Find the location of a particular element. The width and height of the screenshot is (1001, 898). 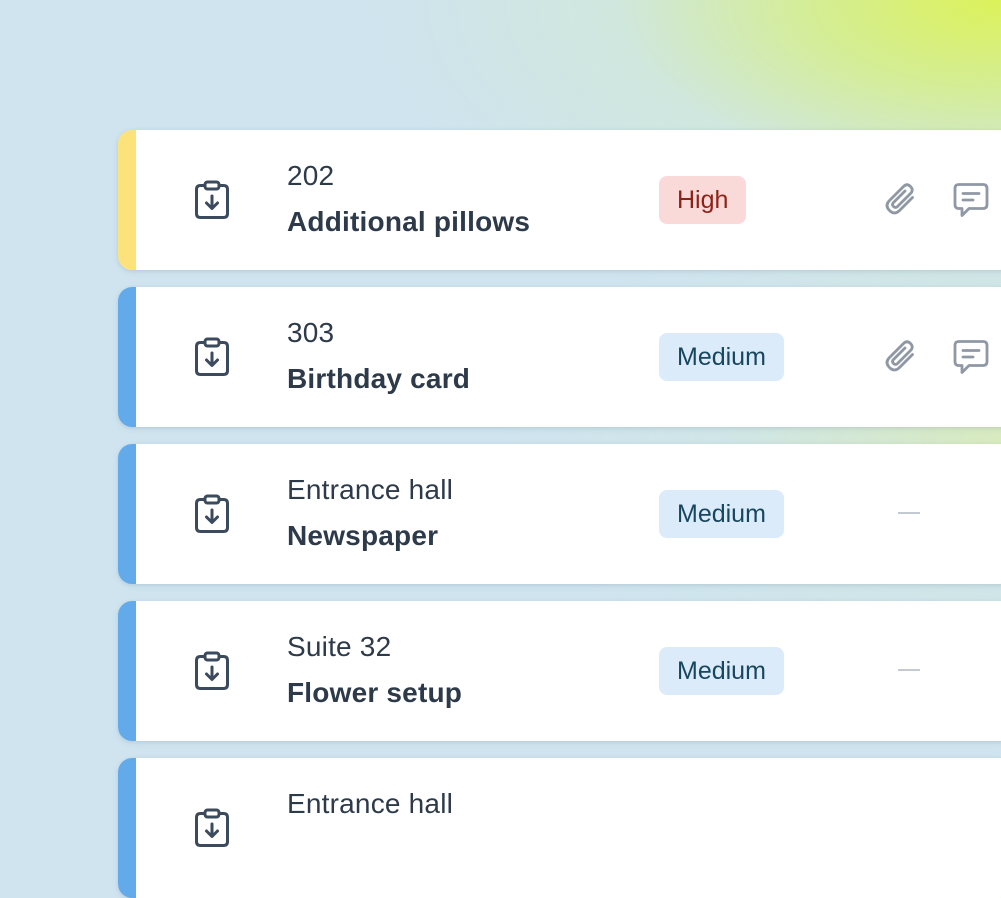

task-card: 202 Additional pillows High is located at coordinates (559, 200).